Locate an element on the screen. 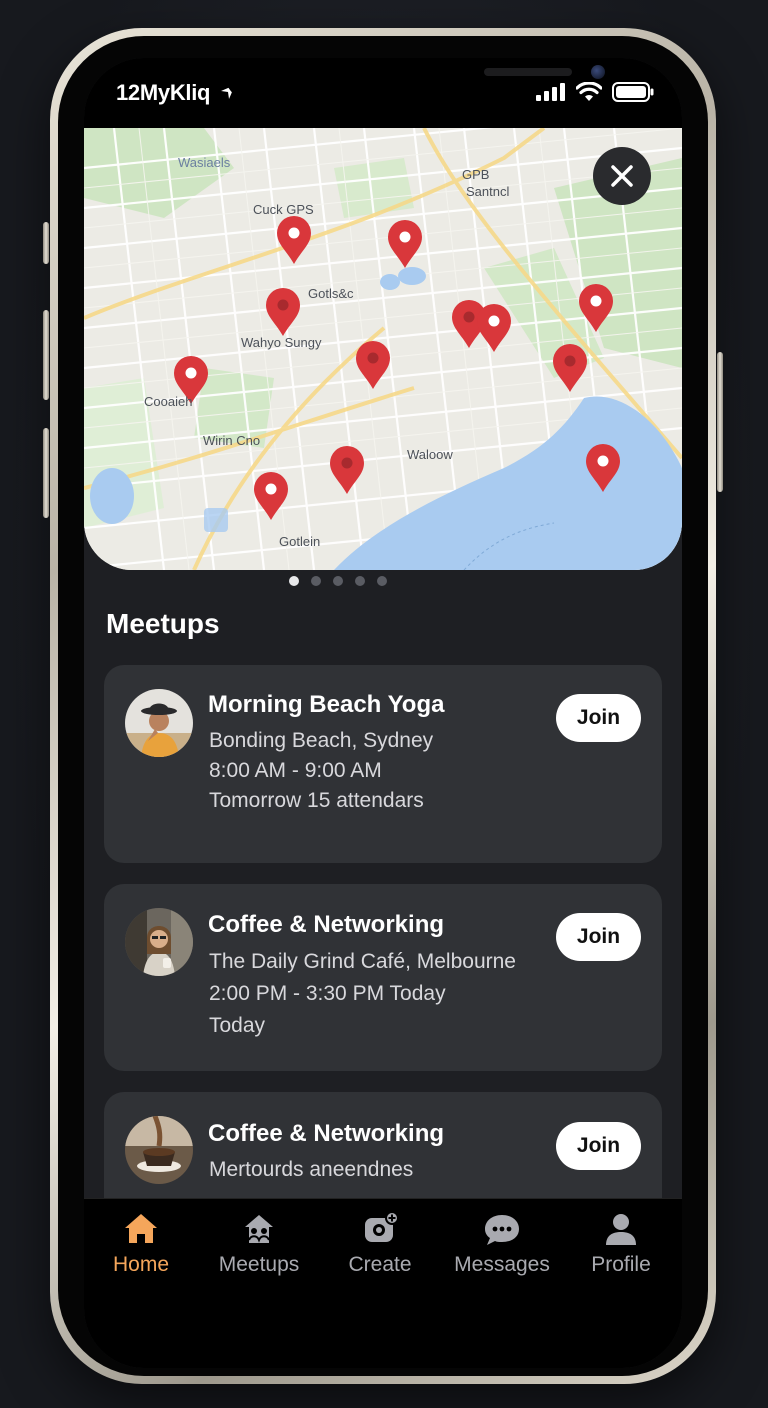  map-label: Waloow is located at coordinates (430, 454).